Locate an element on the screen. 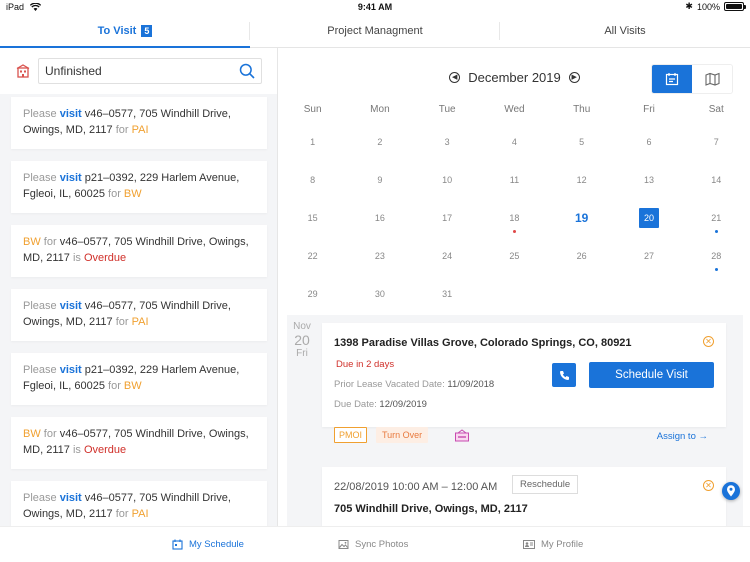 Image resolution: width=750 pixels, height=562 pixels. calendar-day: 8 is located at coordinates (312, 181).